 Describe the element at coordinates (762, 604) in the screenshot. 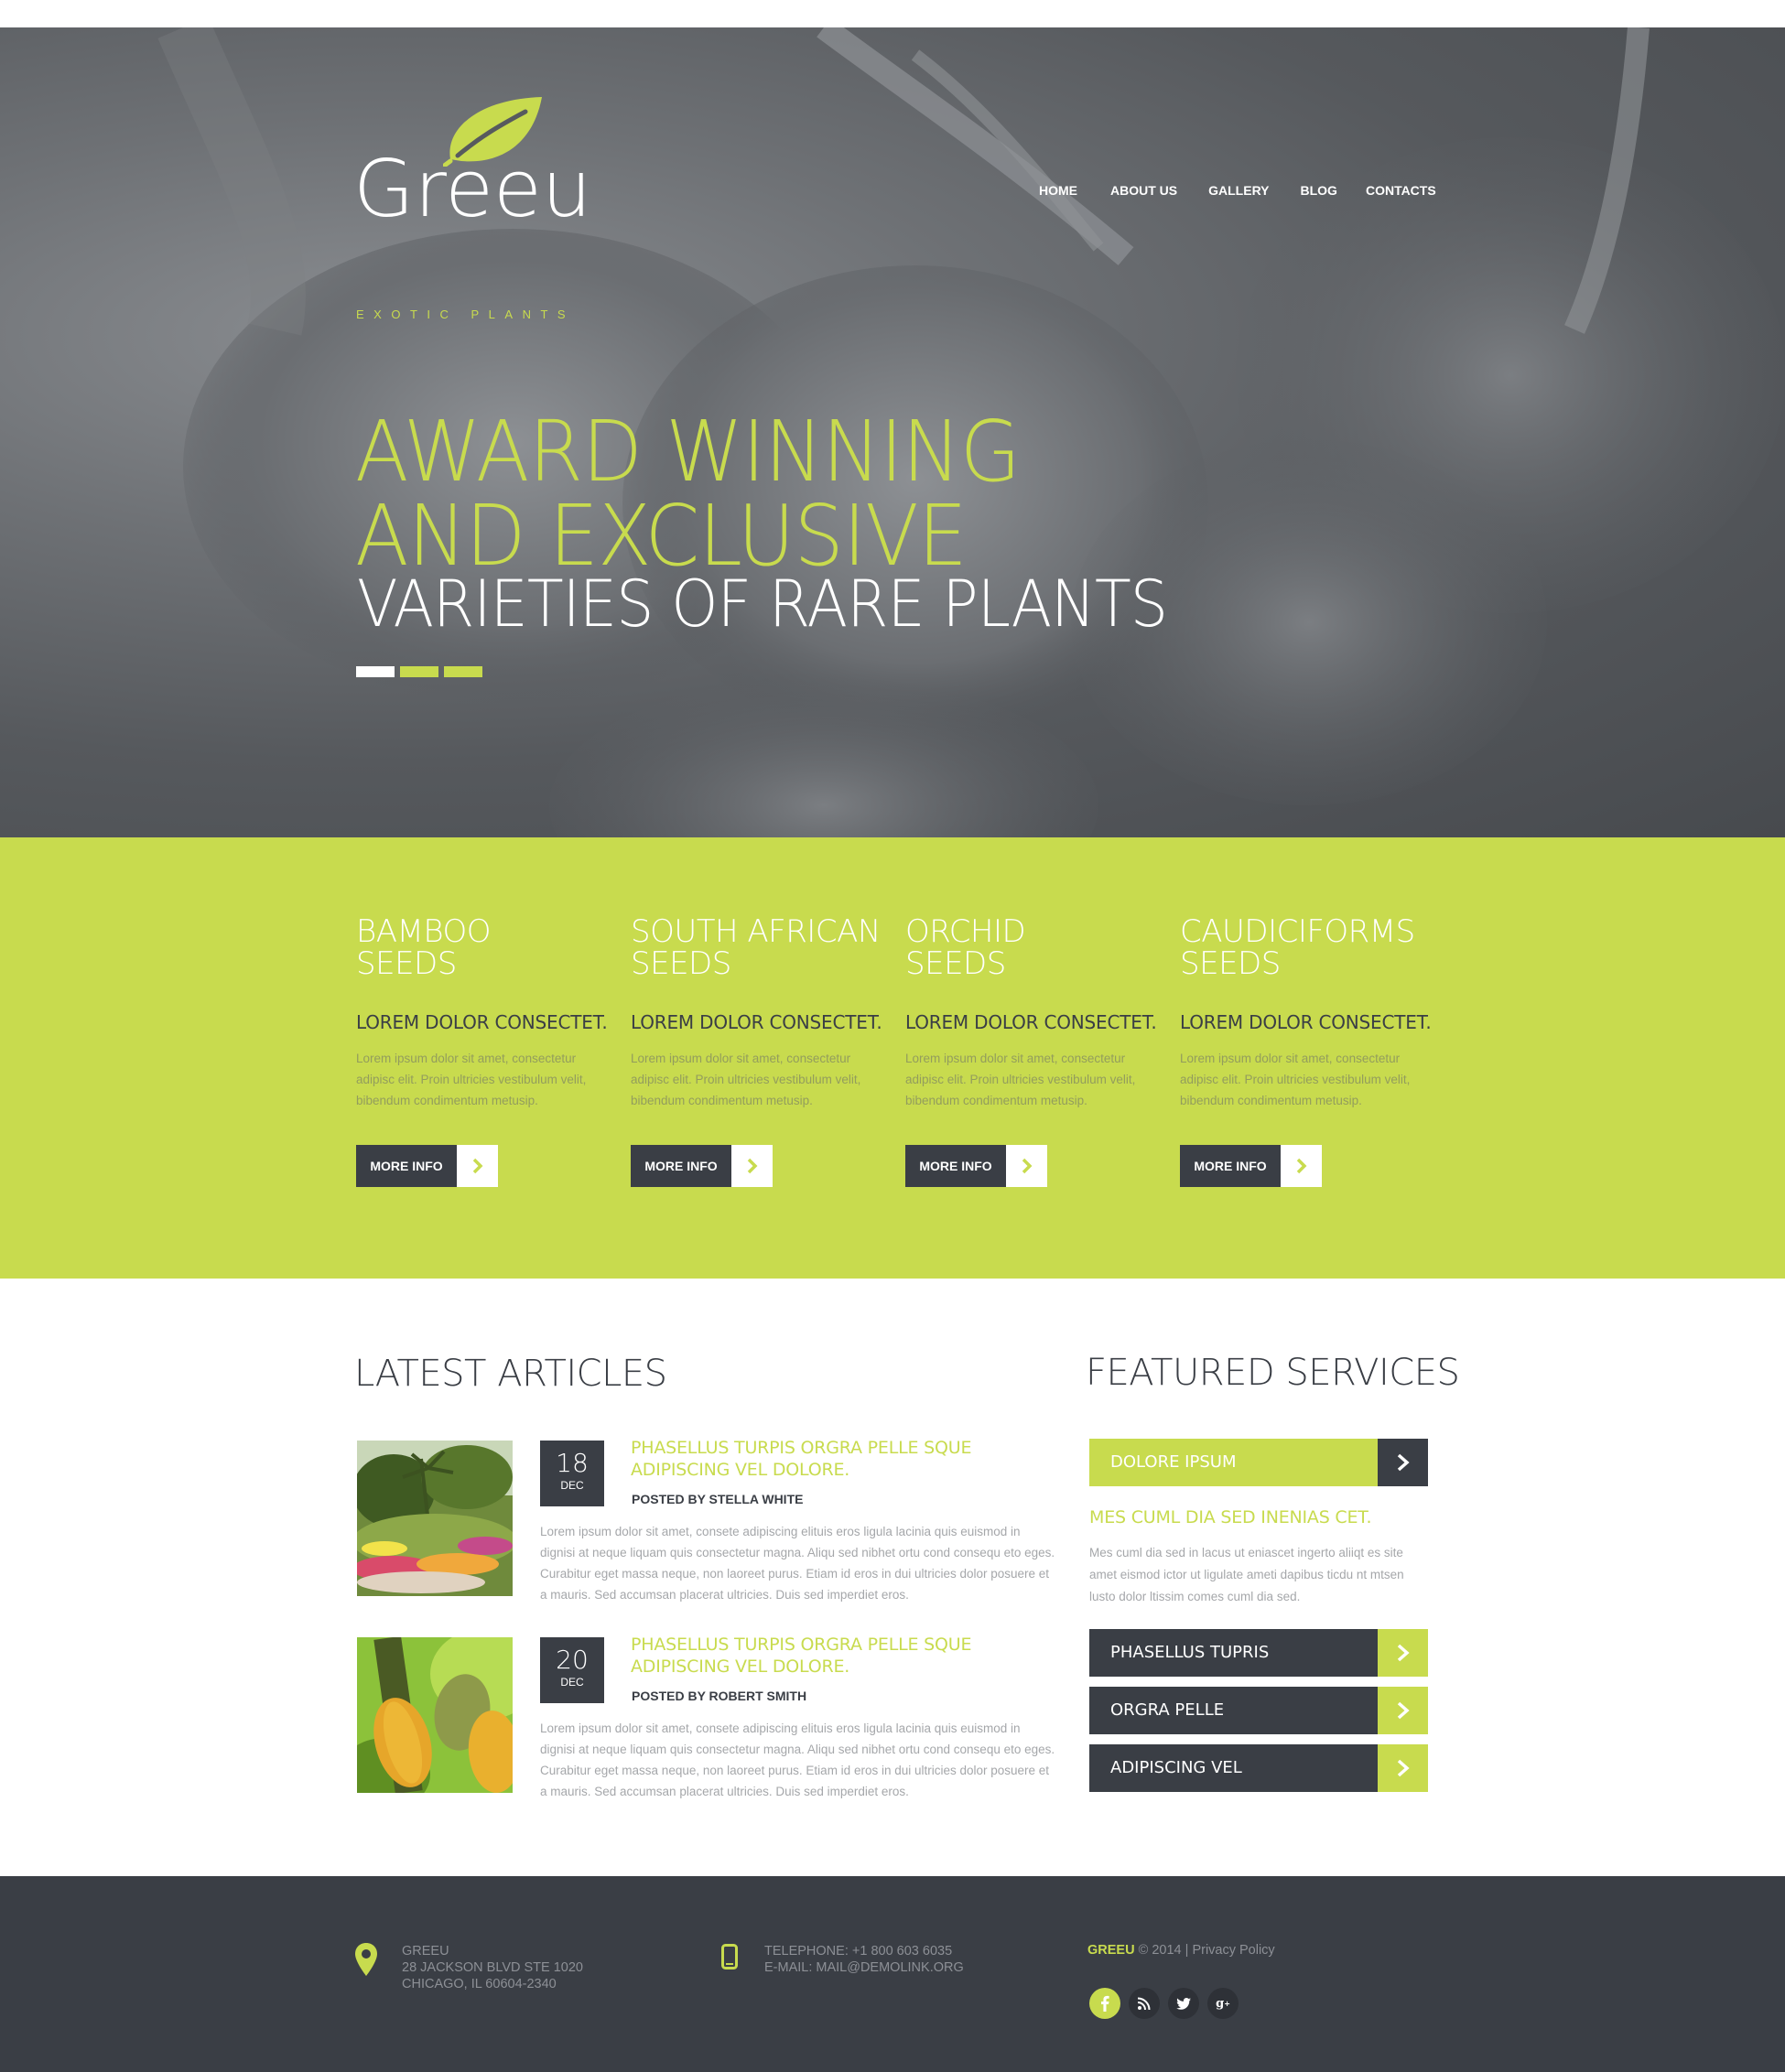

I see `hero-subheadline: VARIETIES OF RARE PLANTS` at that location.